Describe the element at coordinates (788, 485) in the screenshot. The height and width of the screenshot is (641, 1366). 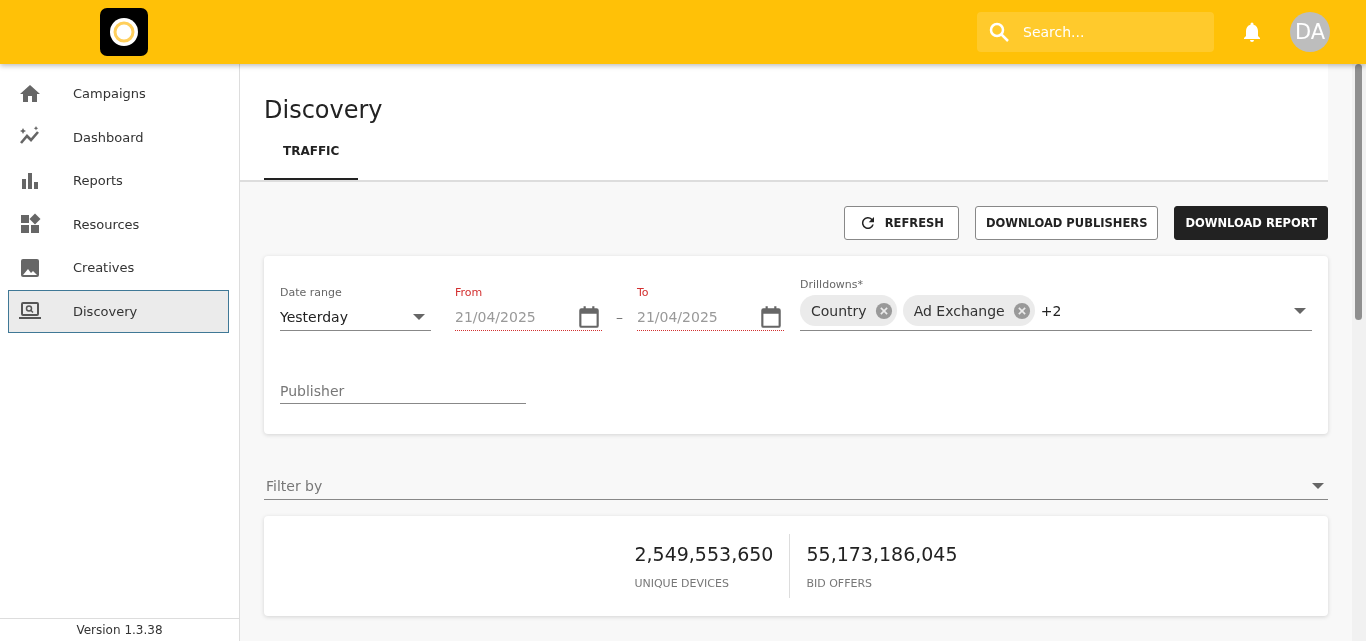
I see `filter-select: Filter by` at that location.